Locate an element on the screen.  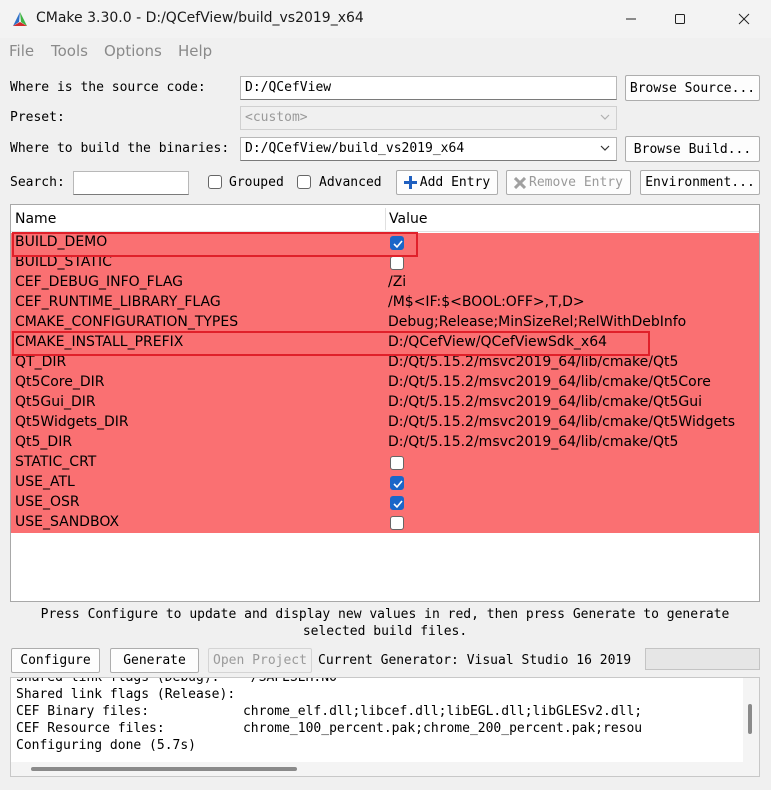
search-label: Search: is located at coordinates (37, 182).